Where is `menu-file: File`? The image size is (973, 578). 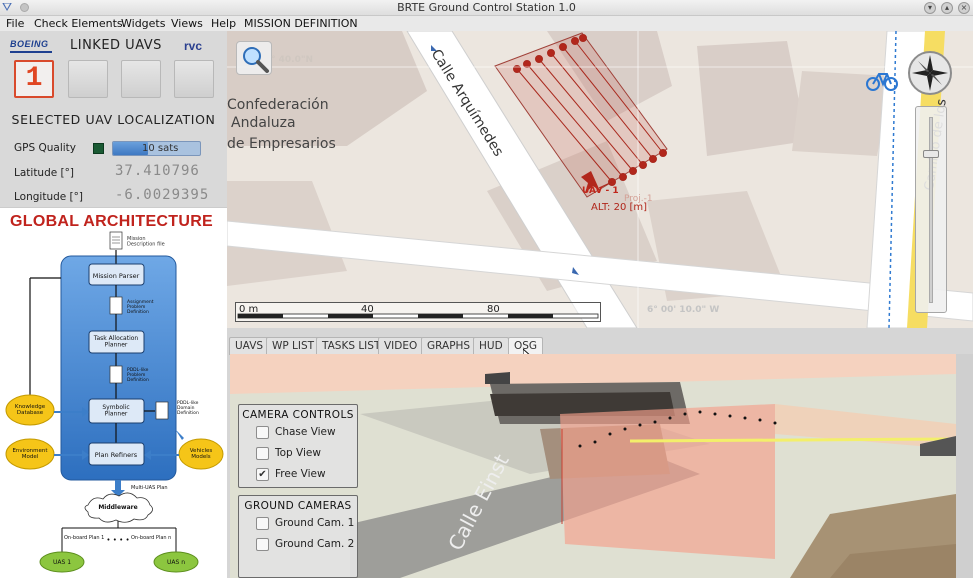
menu-file: File is located at coordinates (15, 23).